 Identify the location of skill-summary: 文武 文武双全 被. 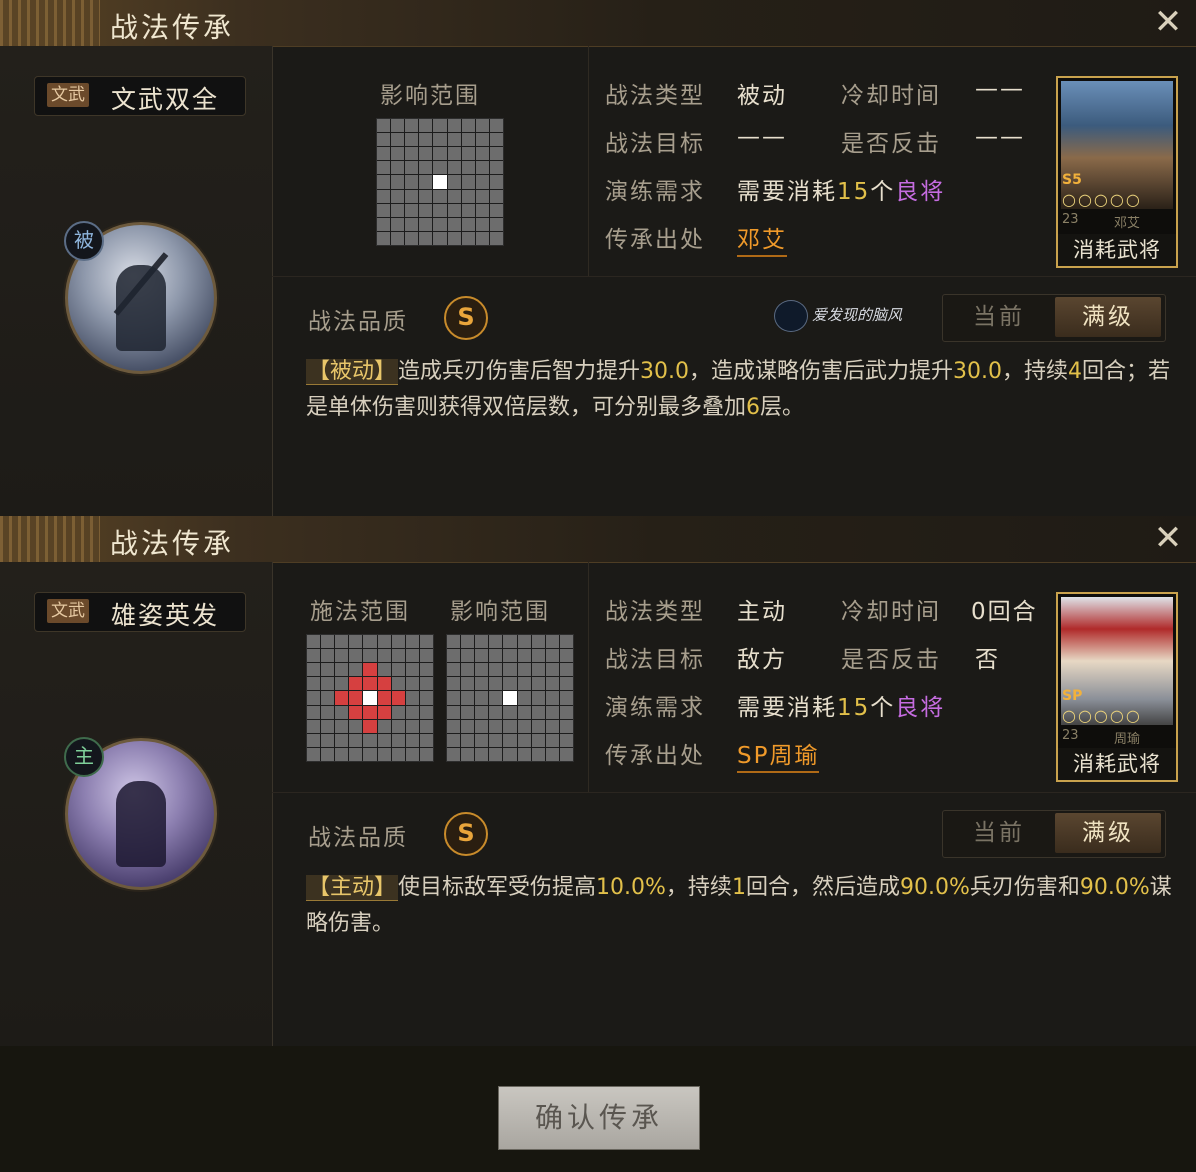
(136, 281).